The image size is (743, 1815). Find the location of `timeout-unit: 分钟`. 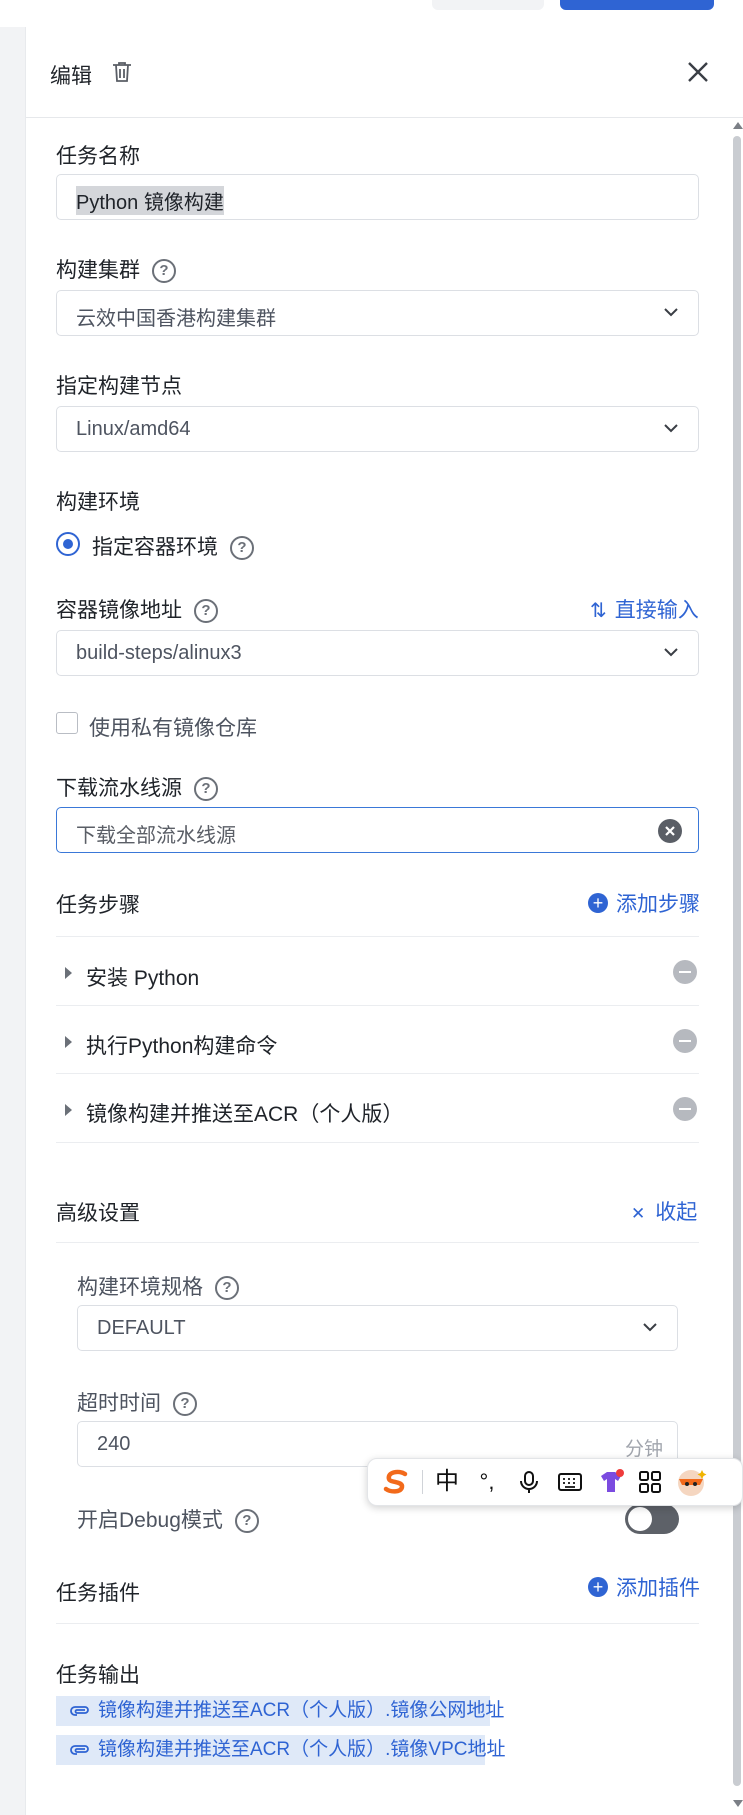

timeout-unit: 分钟 is located at coordinates (643, 1449).